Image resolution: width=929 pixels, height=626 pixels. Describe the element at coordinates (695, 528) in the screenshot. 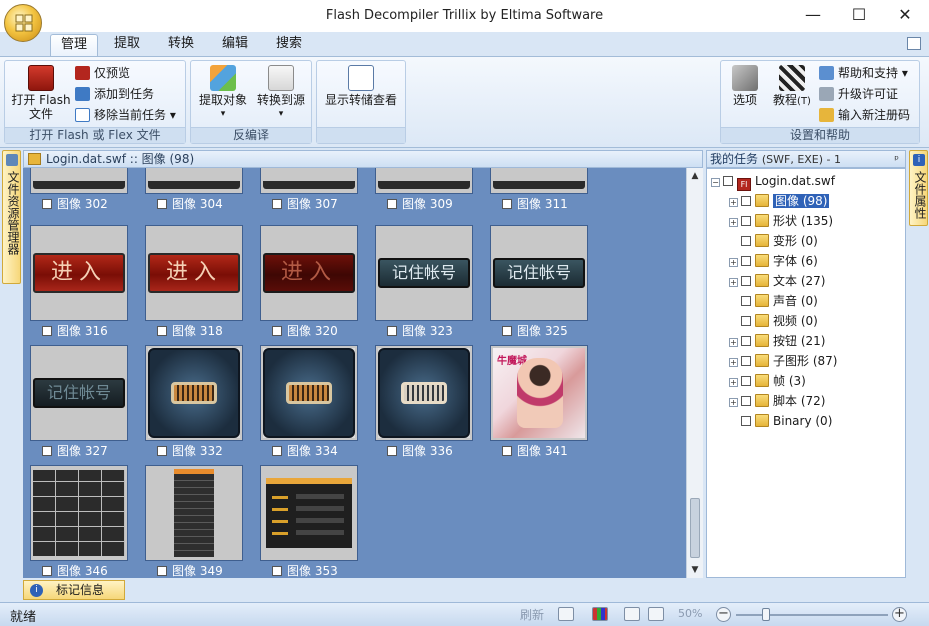

I see `scrollbar-thumb` at that location.